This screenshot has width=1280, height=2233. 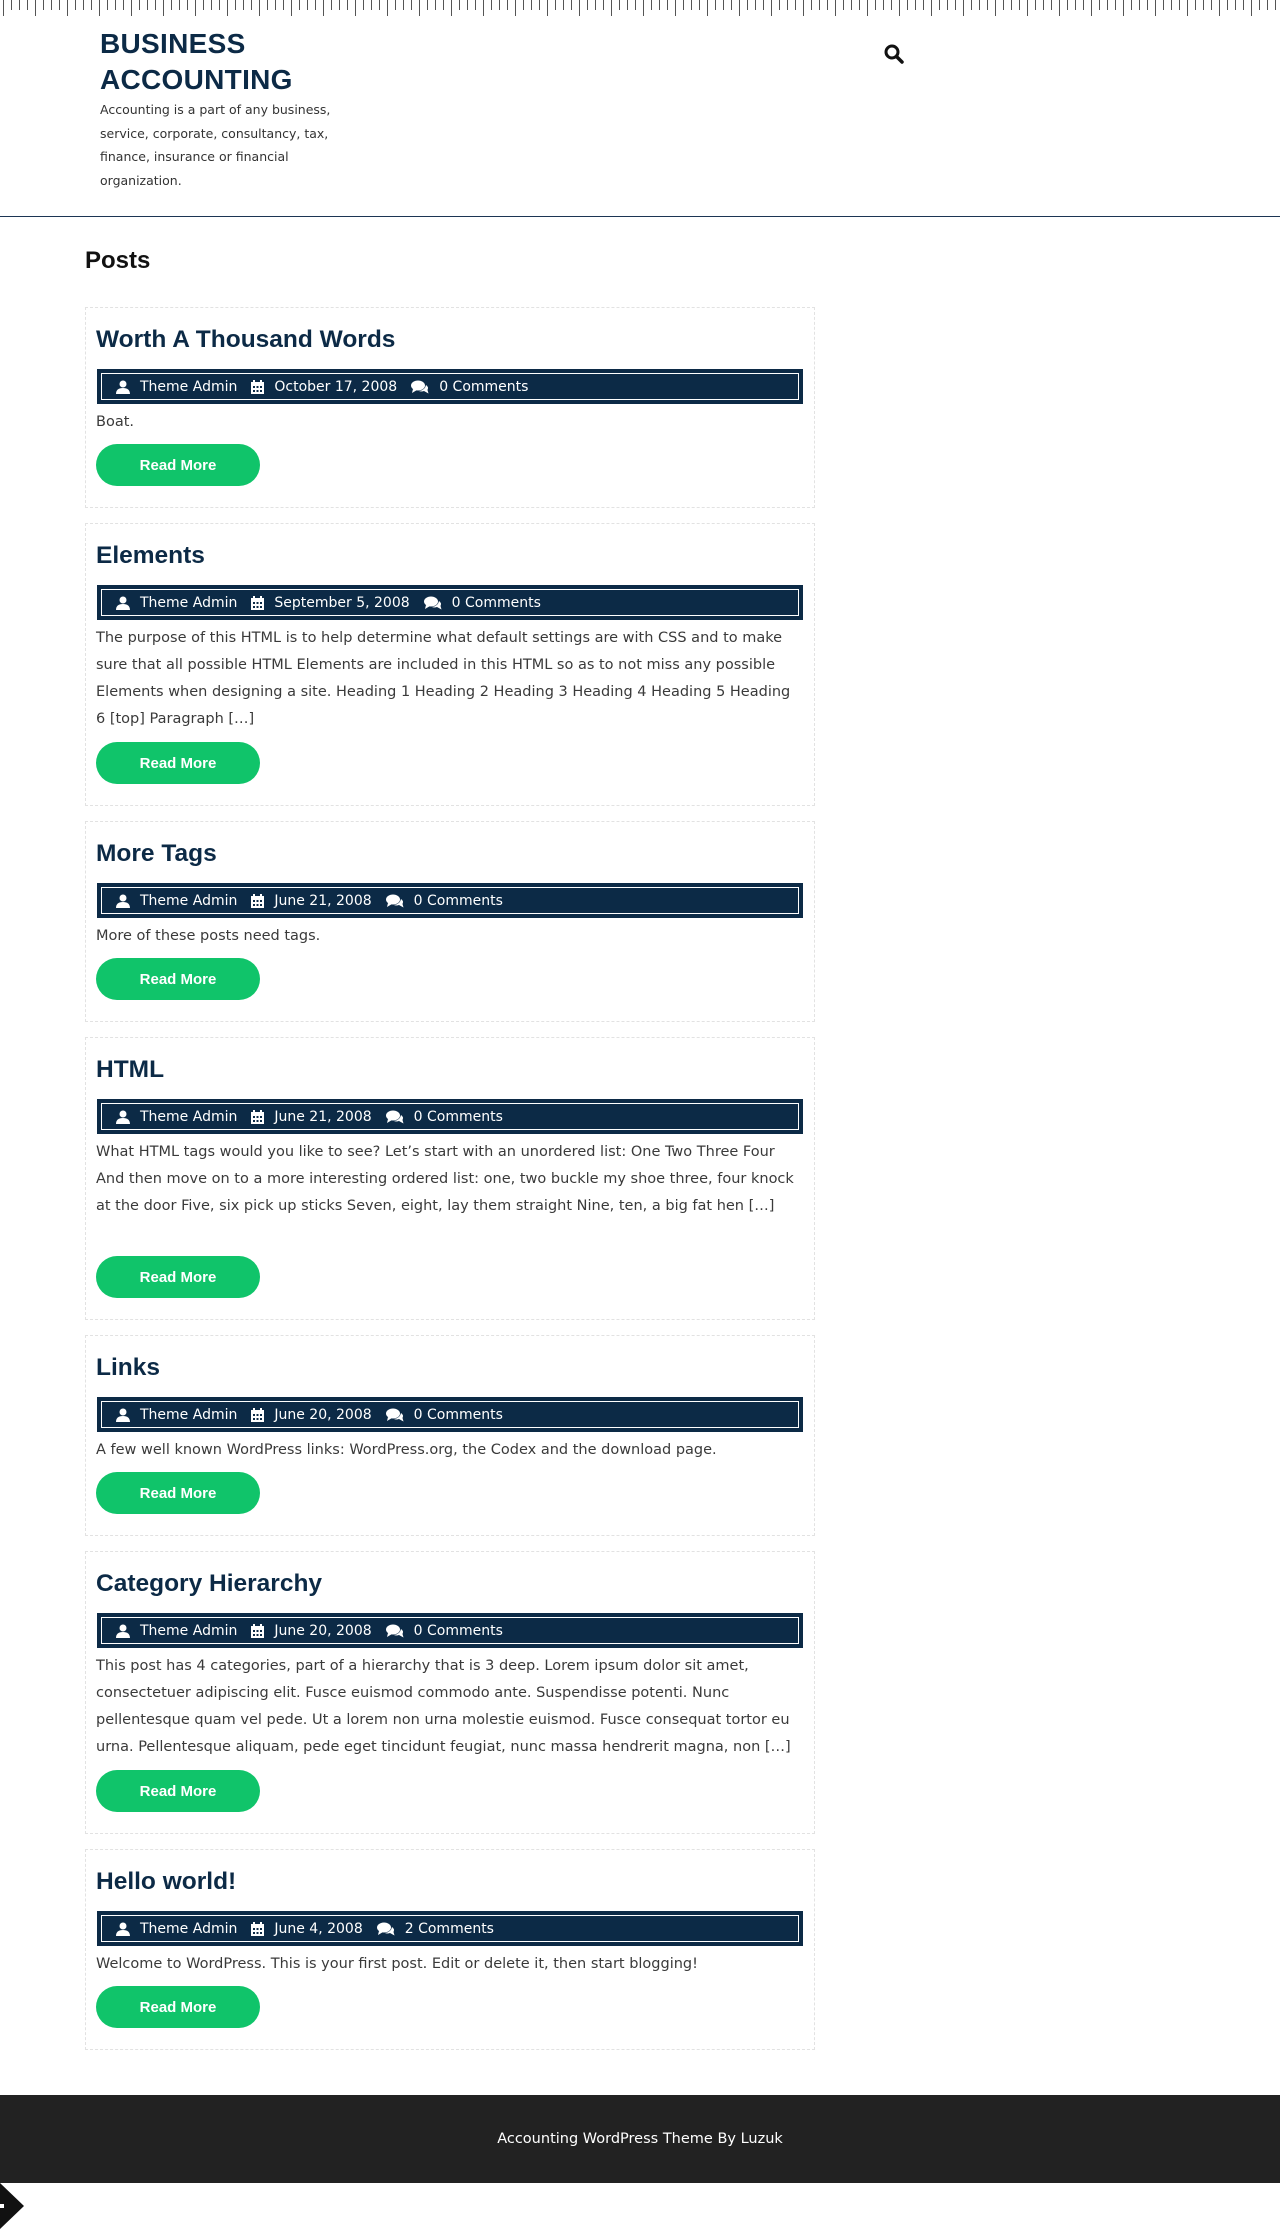 I want to click on post-title: Elements, so click(x=150, y=556).